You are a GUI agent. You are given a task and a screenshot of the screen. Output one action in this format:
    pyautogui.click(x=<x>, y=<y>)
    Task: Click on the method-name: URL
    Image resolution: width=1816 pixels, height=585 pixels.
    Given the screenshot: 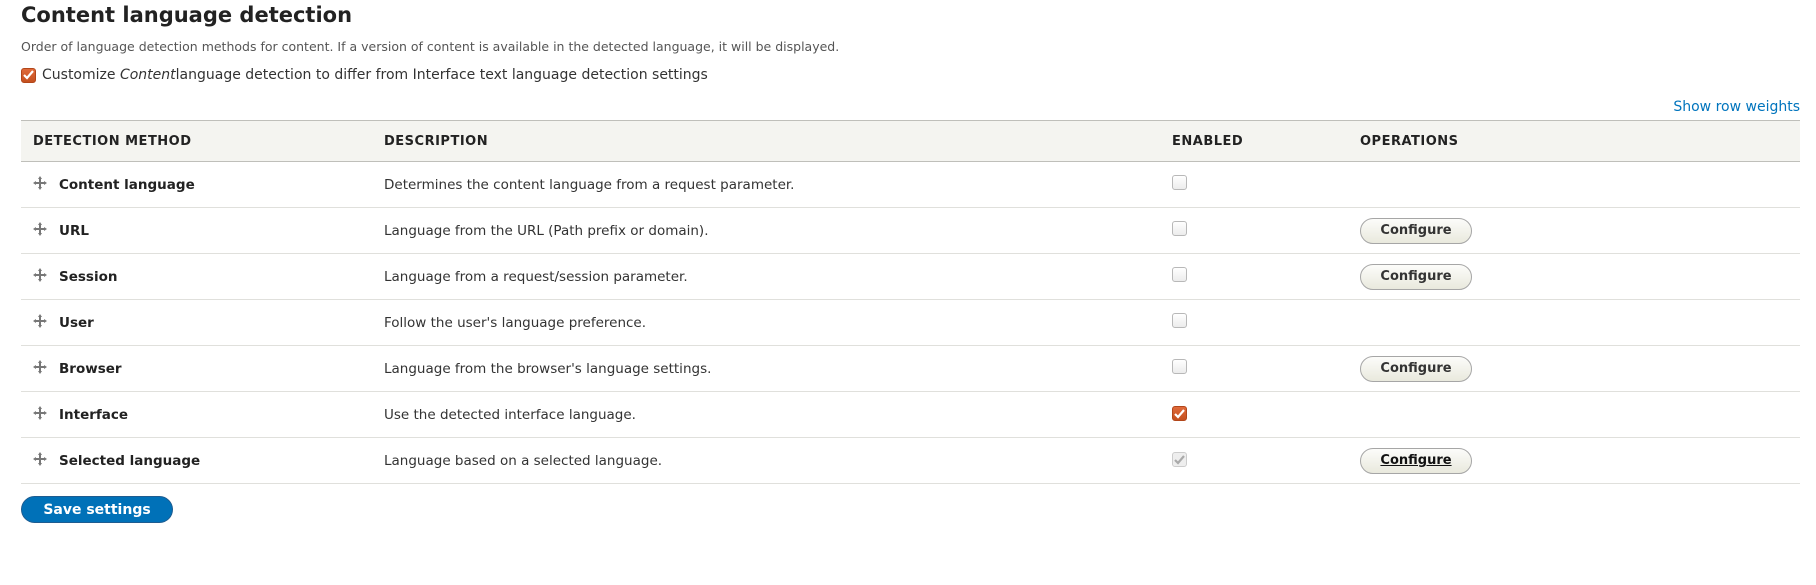 What is the action you would take?
    pyautogui.click(x=74, y=230)
    